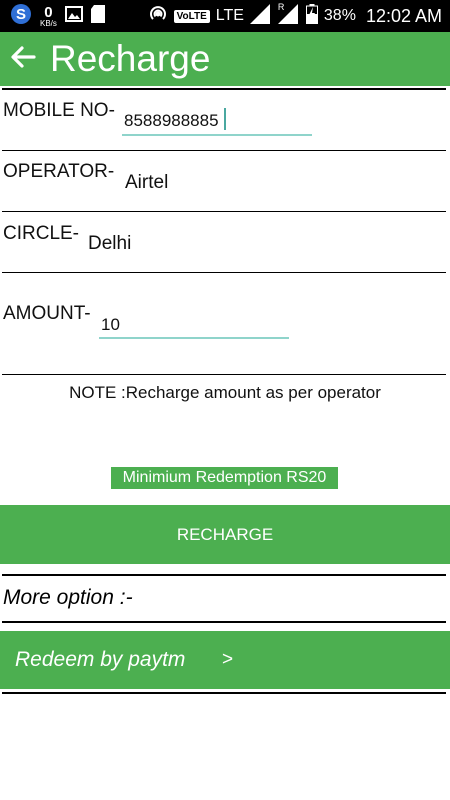  What do you see at coordinates (228, 659) in the screenshot?
I see `chevron-right-icon: >` at bounding box center [228, 659].